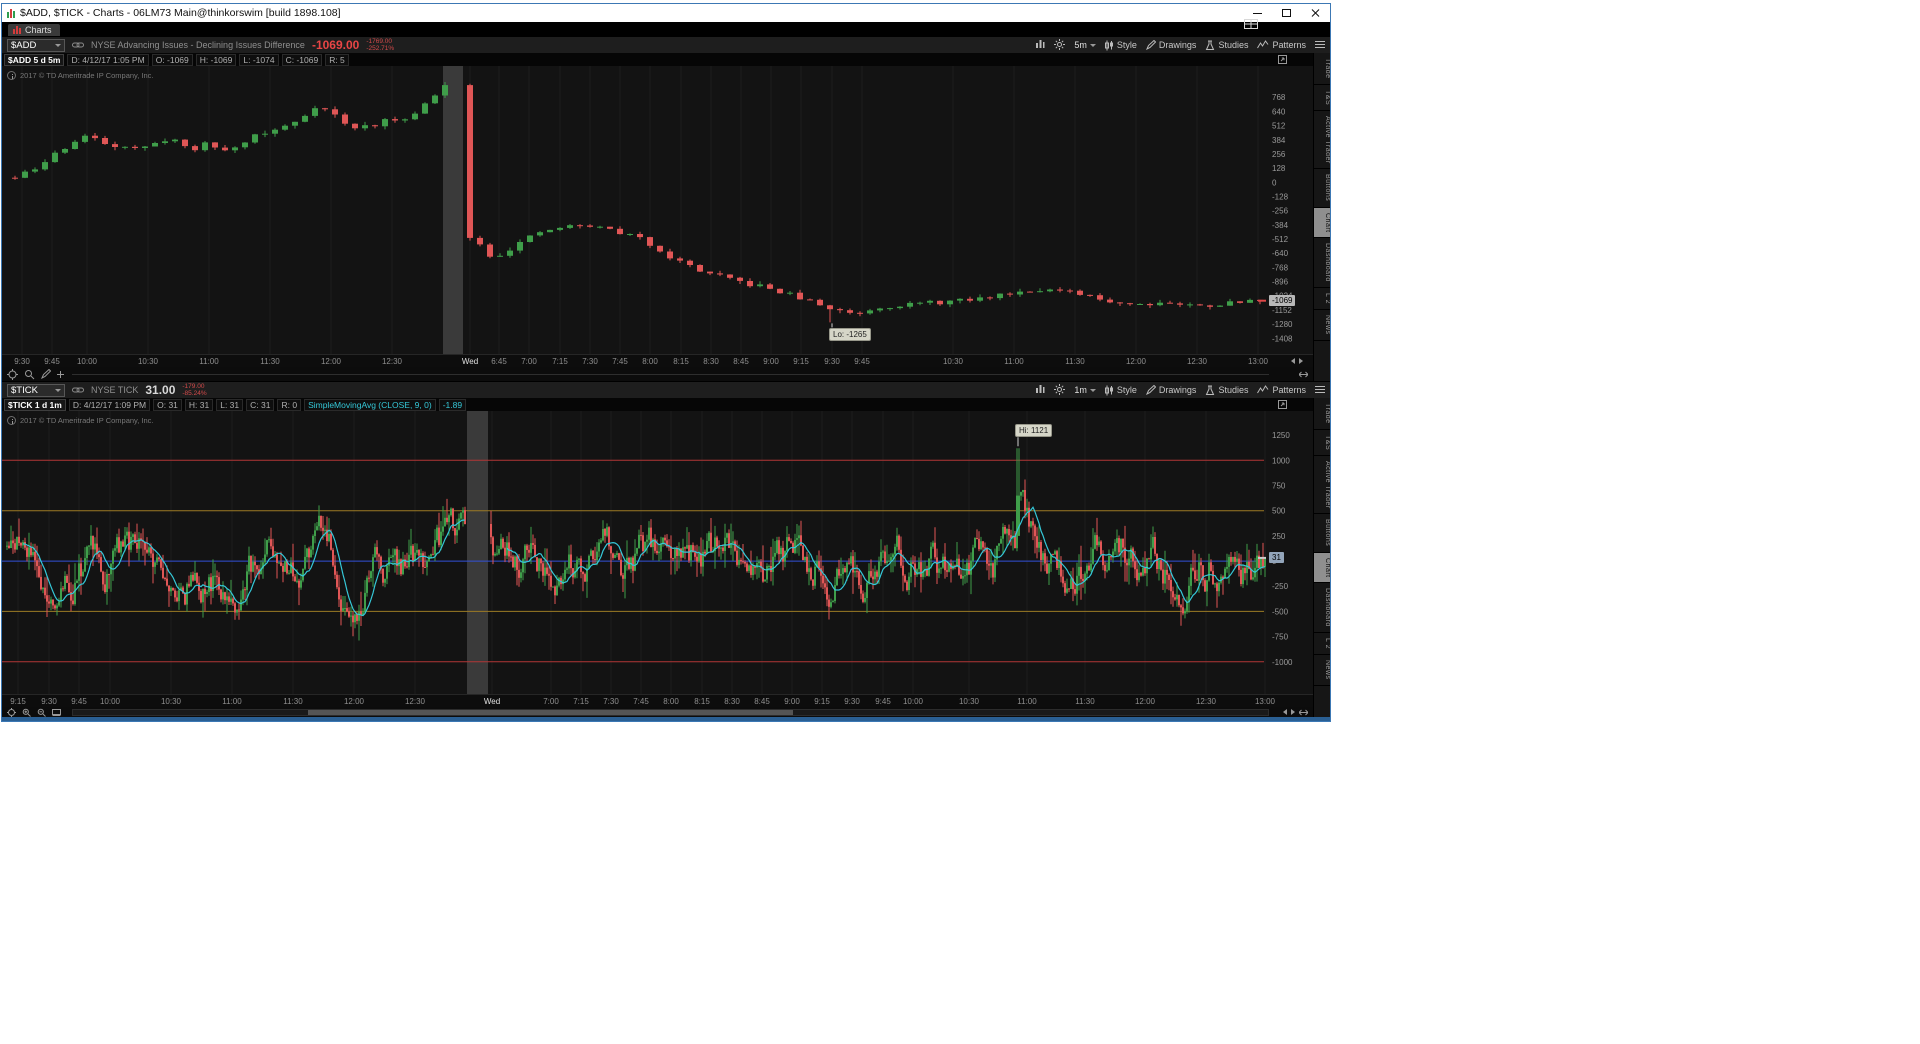 This screenshot has width=1920, height=1044. Describe the element at coordinates (1265, 701) in the screenshot. I see `time-axis-label: 13:00` at that location.